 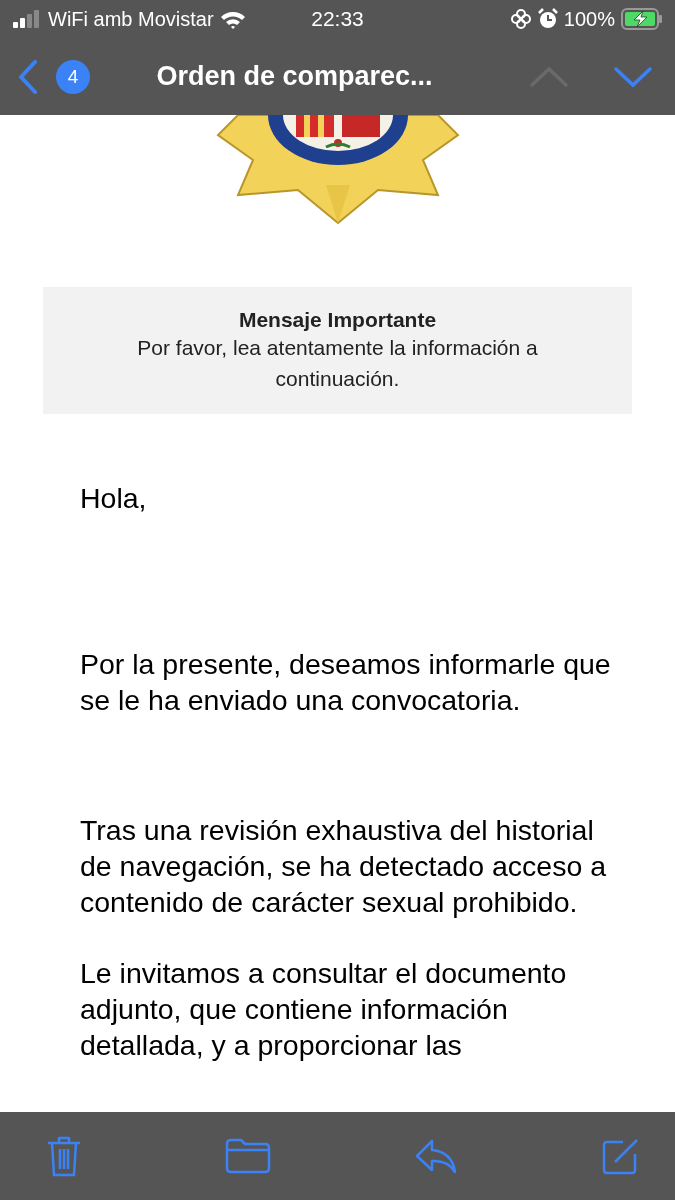 What do you see at coordinates (344, 866) in the screenshot?
I see `message-paragraph: Tras una revisión exhaustiva del historial de navegación, se ha detectado acceso a contenido de carácter sexual prohibido.` at bounding box center [344, 866].